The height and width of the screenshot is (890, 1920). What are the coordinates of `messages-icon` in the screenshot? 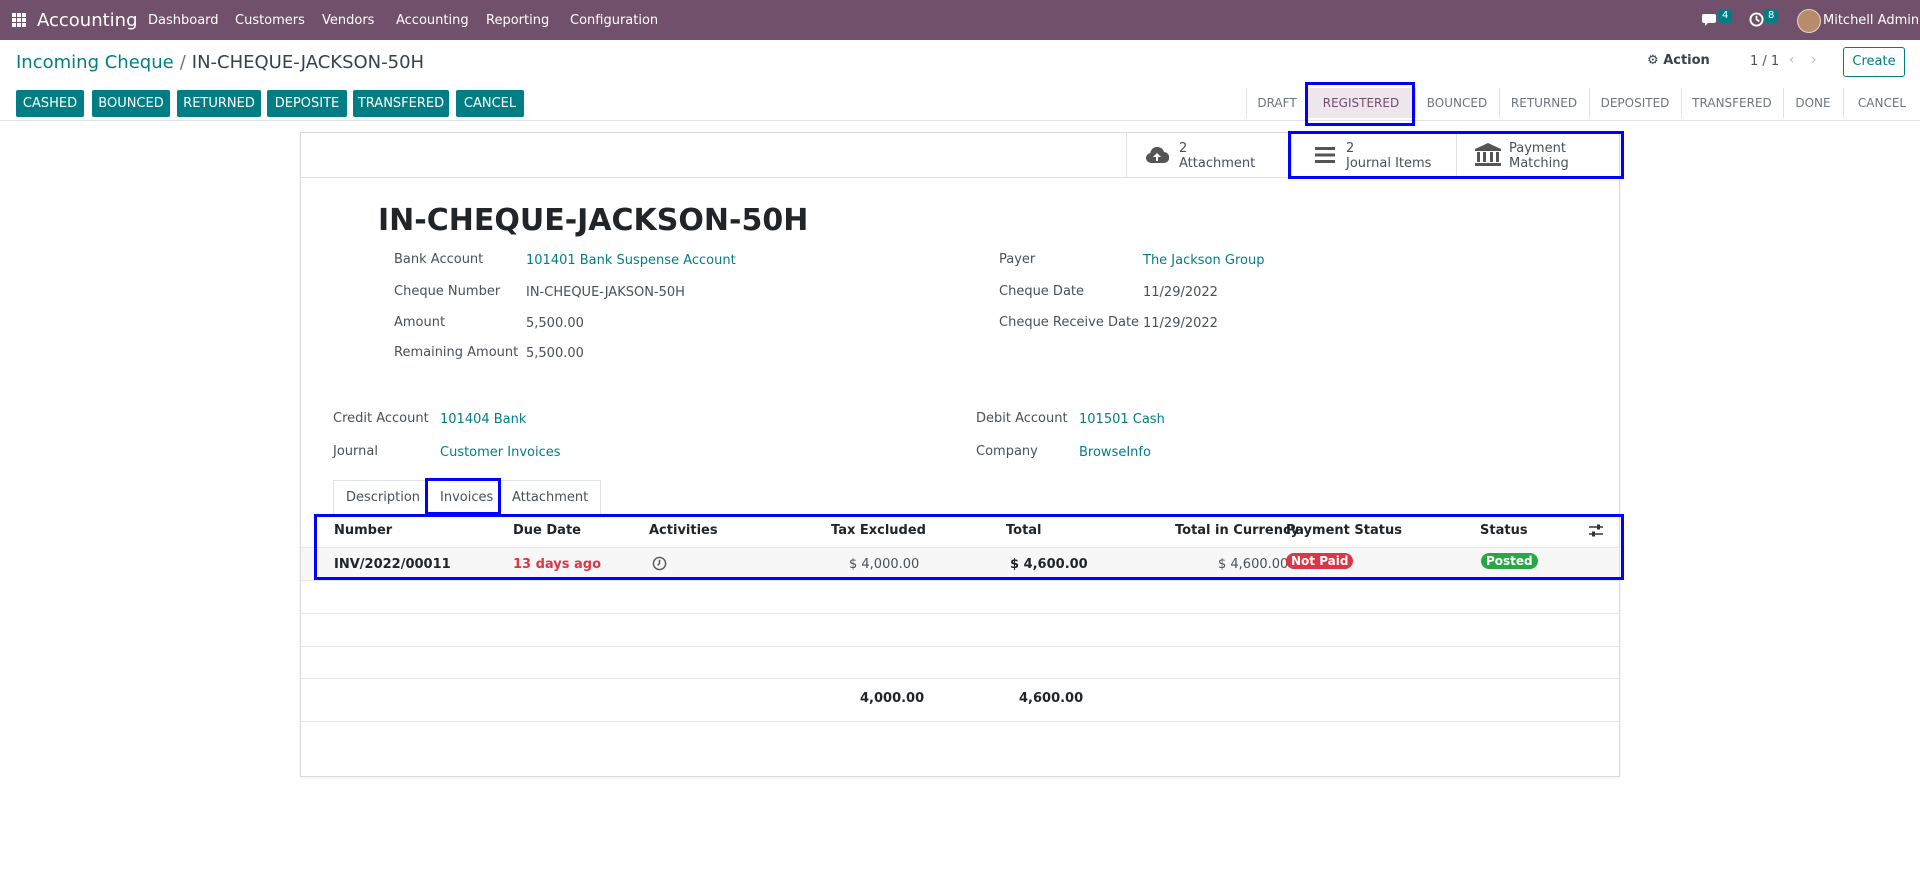 It's located at (1710, 20).